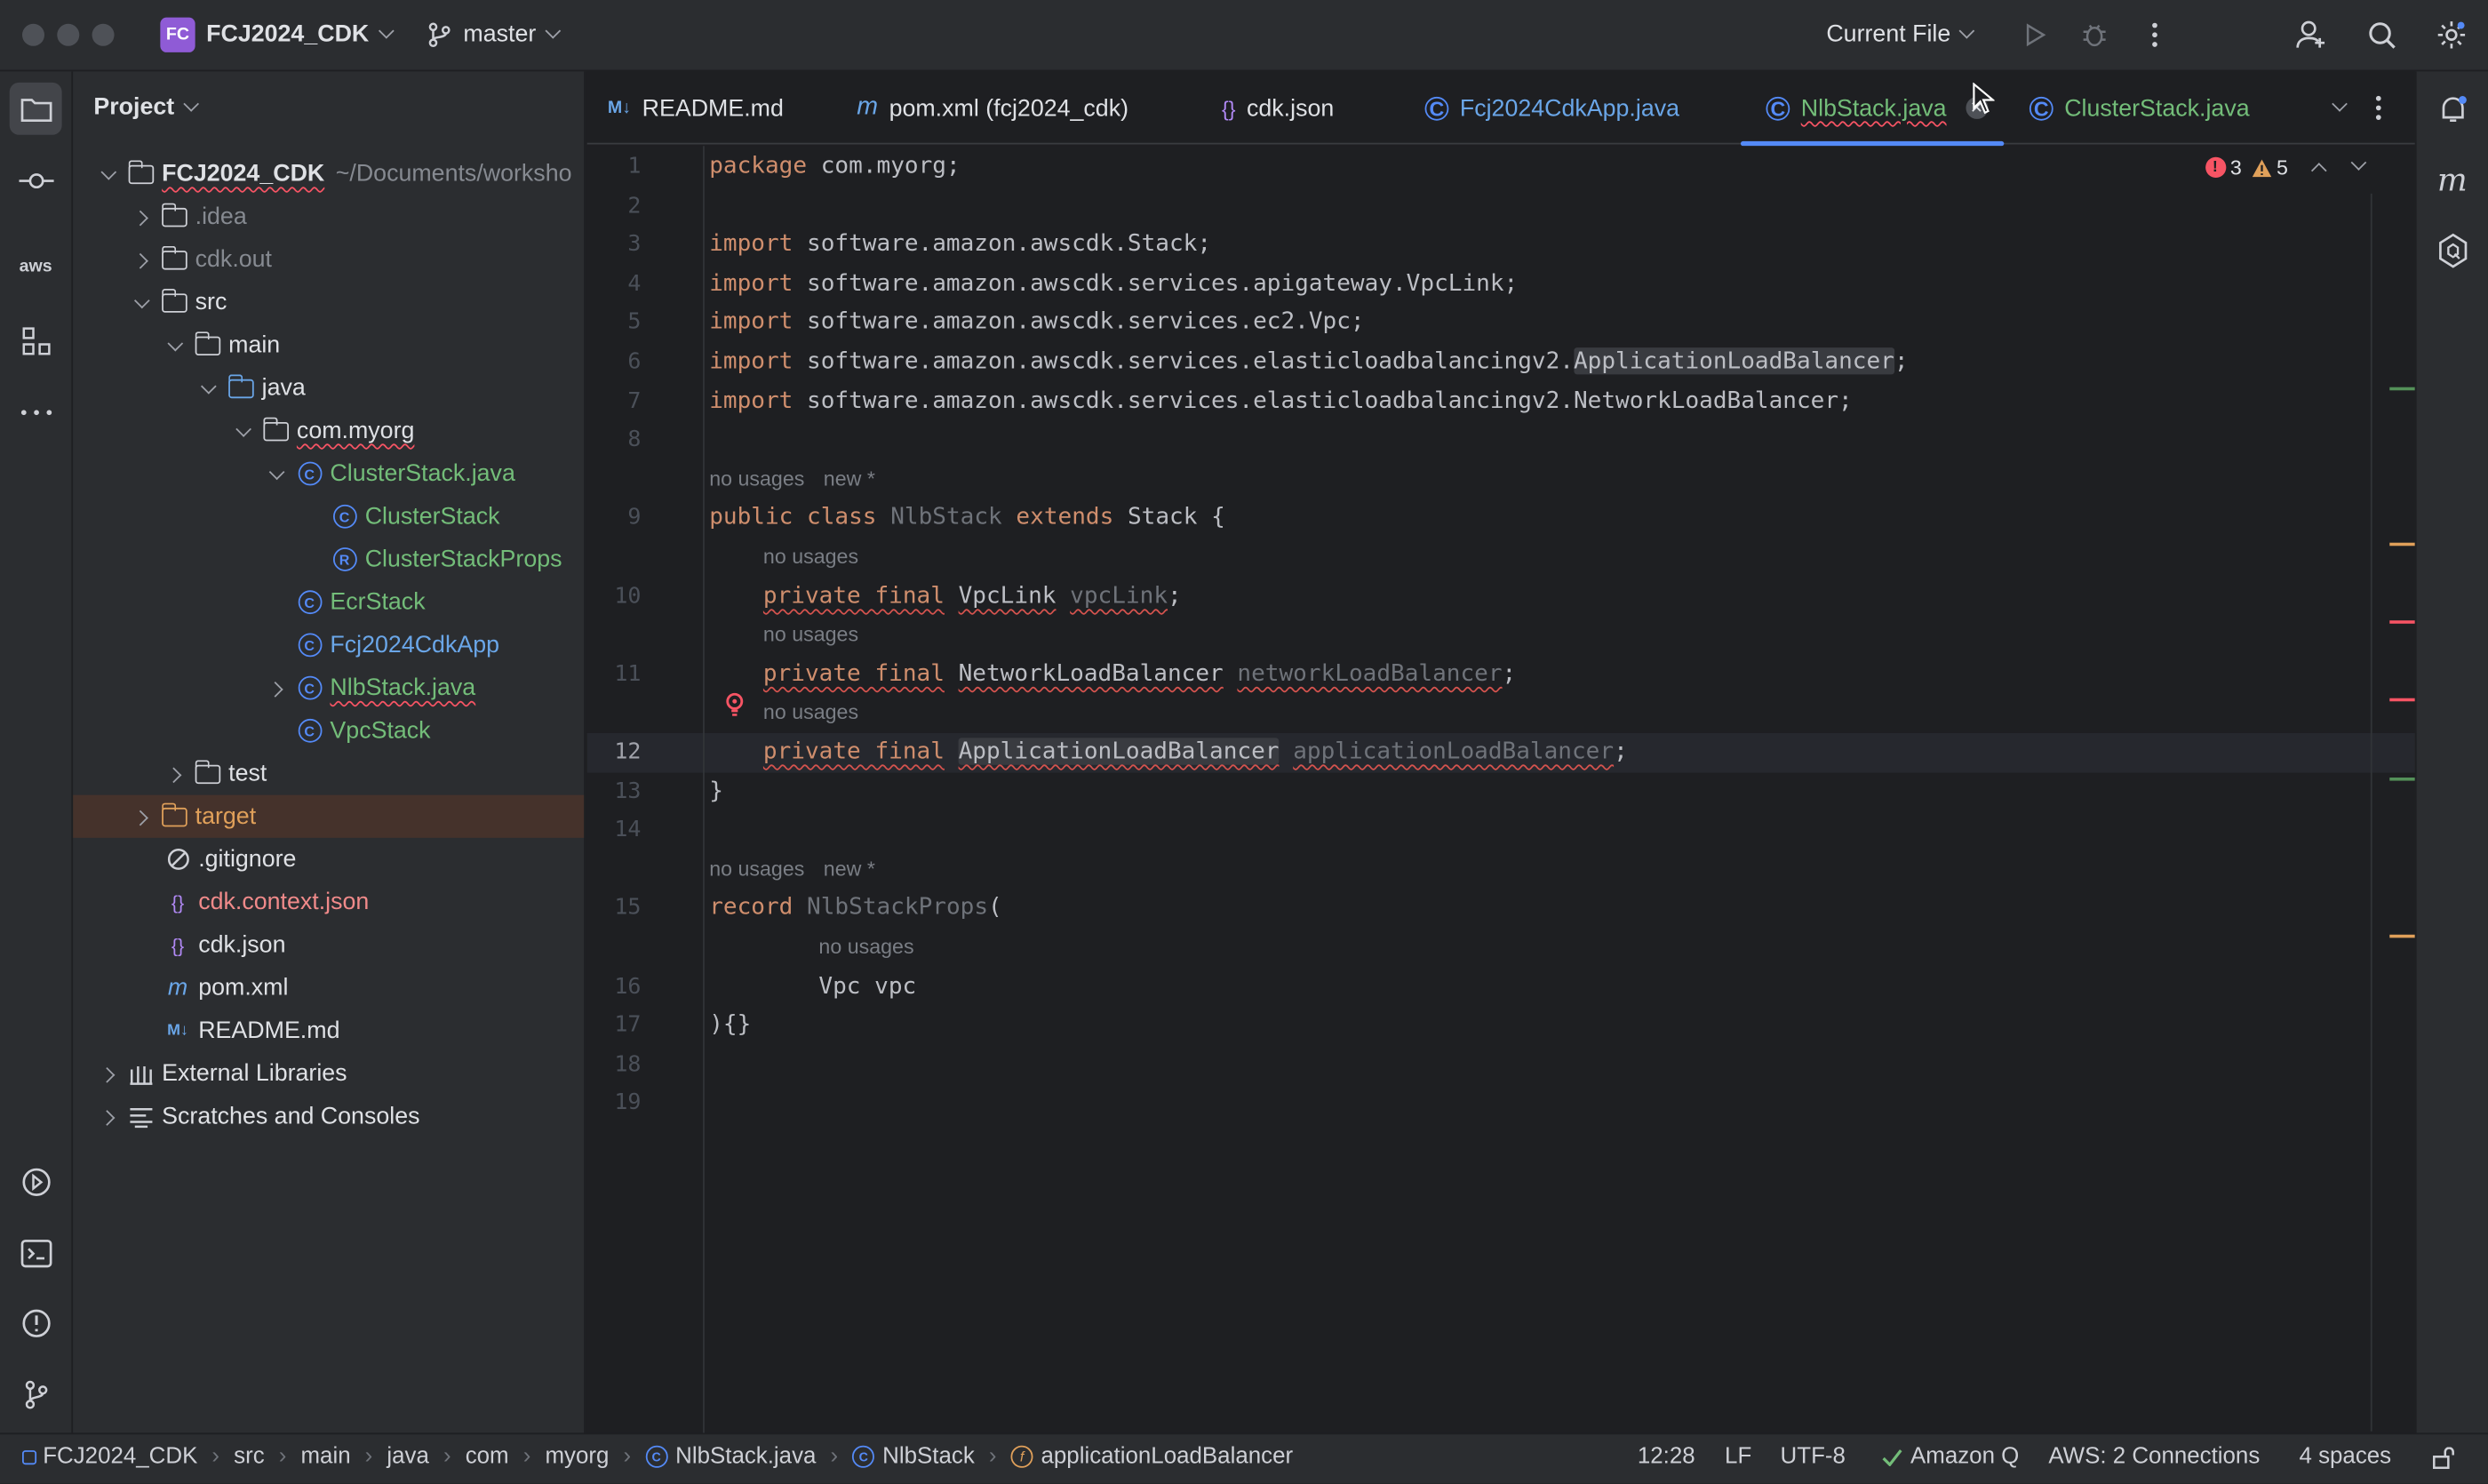 The width and height of the screenshot is (2488, 1484). I want to click on tab-readme: M↓ README.md, so click(696, 107).